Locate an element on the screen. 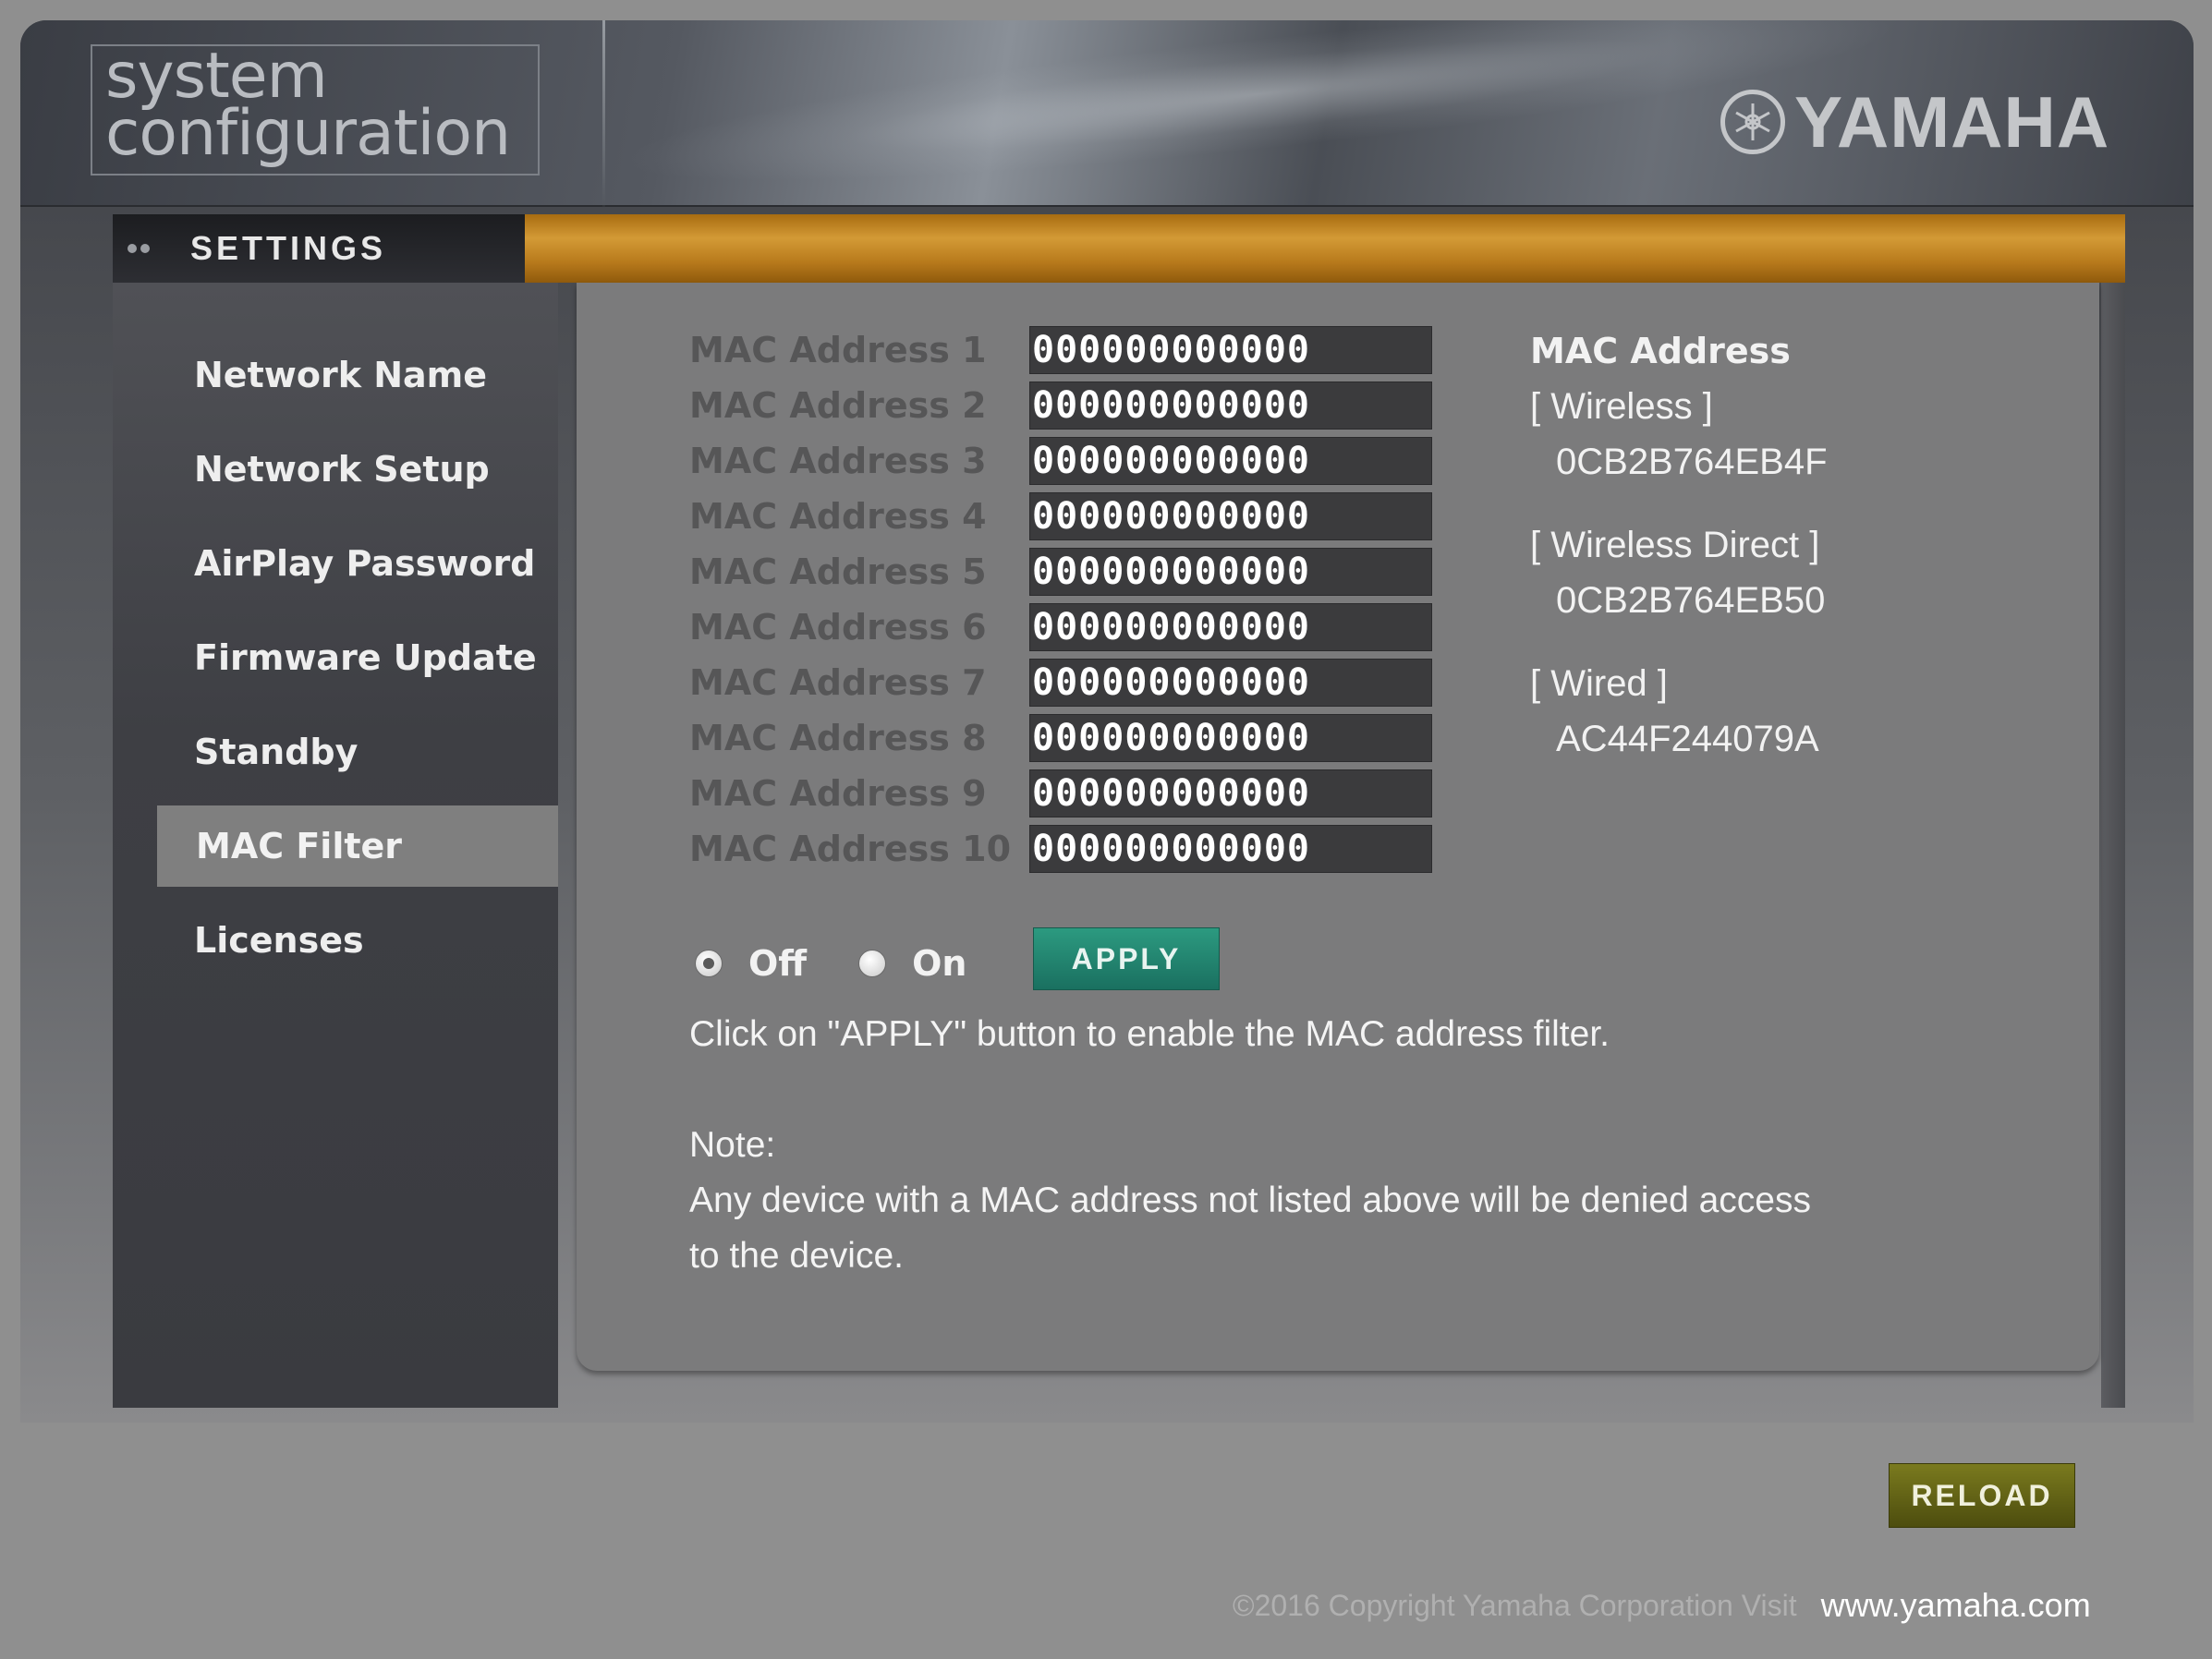  reload-button: RELOAD is located at coordinates (1982, 1495).